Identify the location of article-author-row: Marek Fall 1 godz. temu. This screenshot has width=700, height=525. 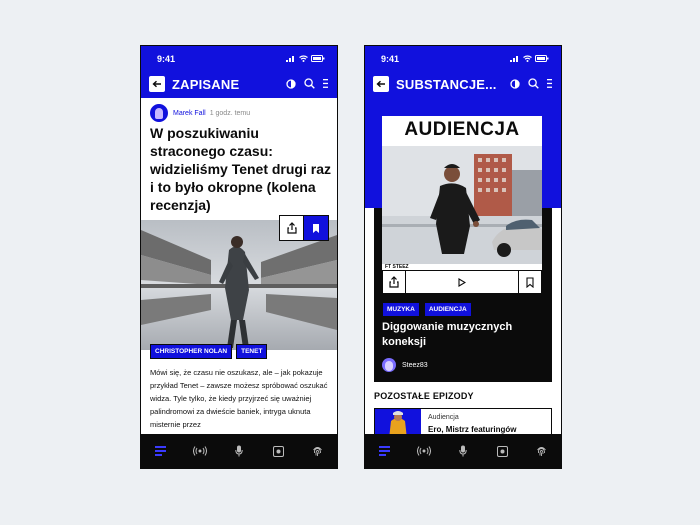
(200, 113).